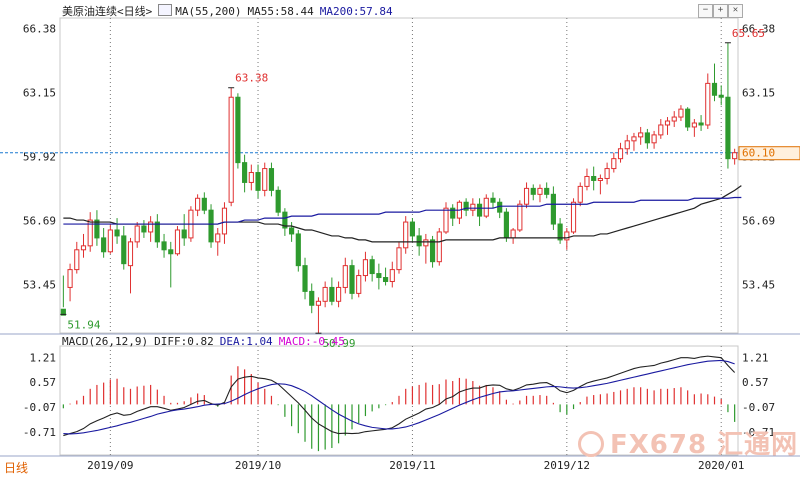 The width and height of the screenshot is (800, 477). What do you see at coordinates (258, 465) in the screenshot?
I see `x-tick-label: 2019/10` at bounding box center [258, 465].